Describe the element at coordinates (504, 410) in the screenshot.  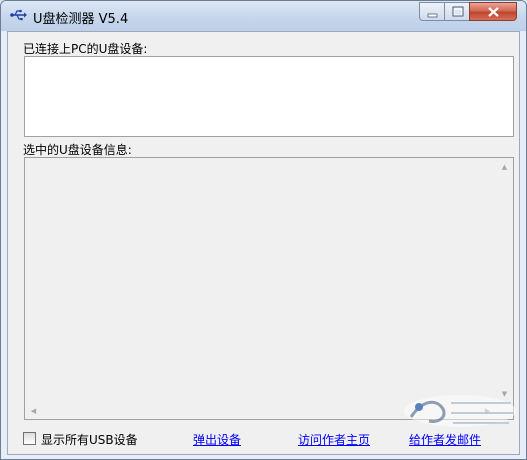
I see `scrollbar-corner` at that location.